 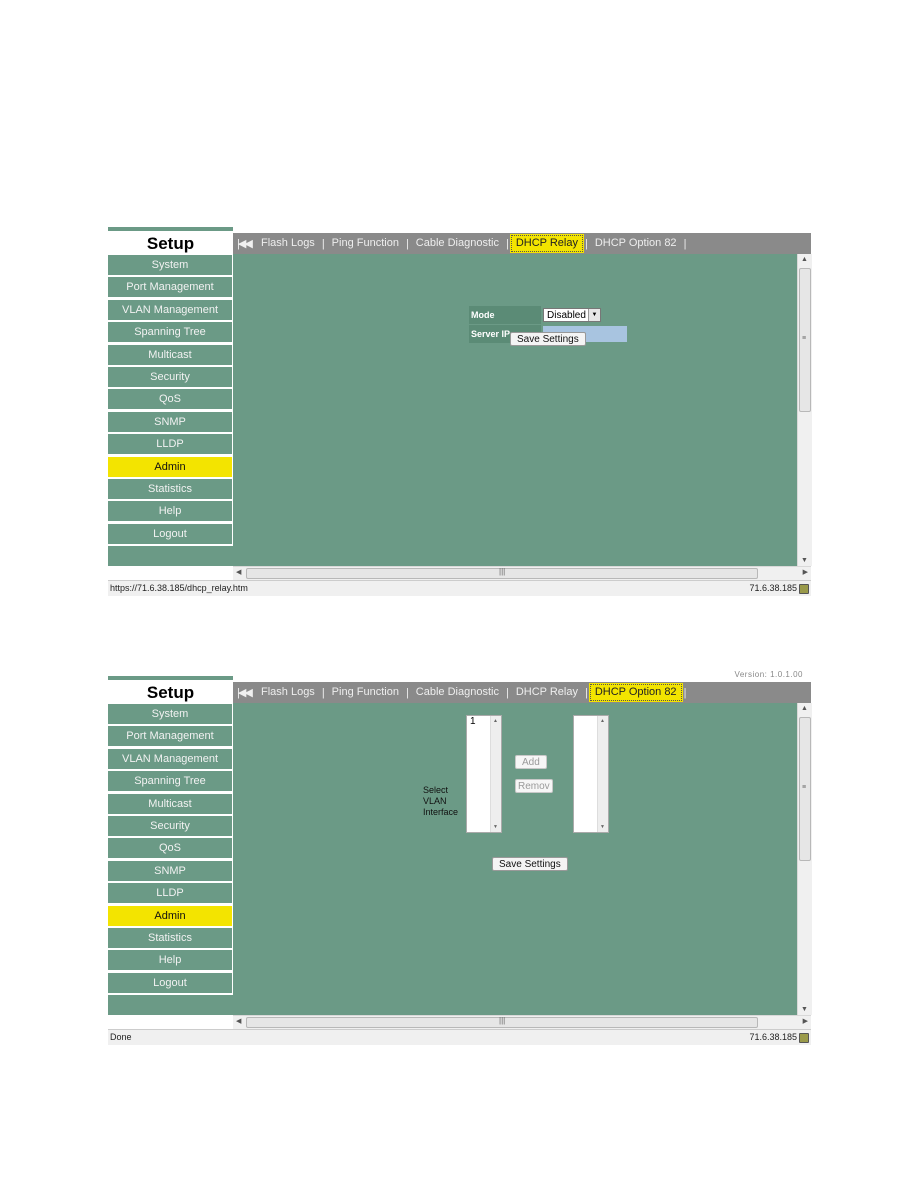 I want to click on chevron-down-icon: ▼, so click(x=594, y=315).